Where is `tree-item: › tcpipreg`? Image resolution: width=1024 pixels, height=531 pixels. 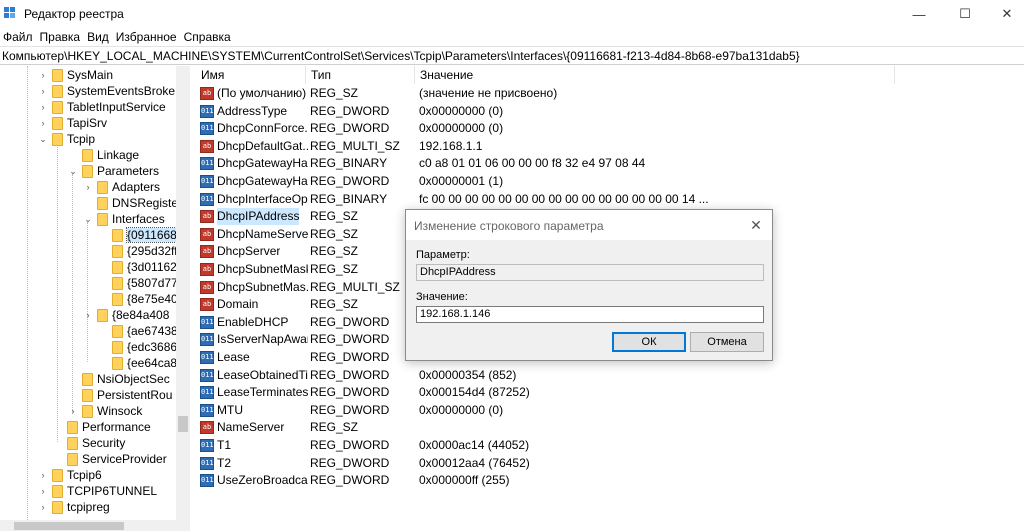
tree-item: › tcpipreg is located at coordinates (74, 507).